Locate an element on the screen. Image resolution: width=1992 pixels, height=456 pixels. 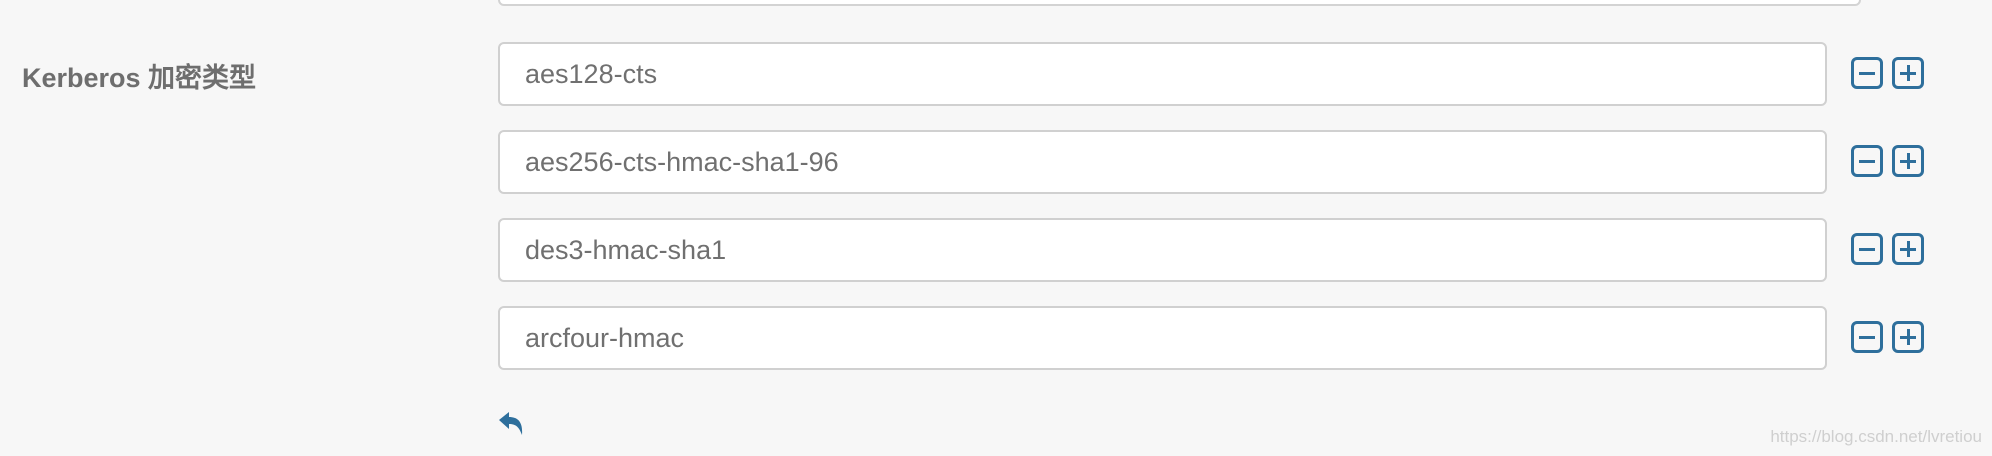
kerberos-encryption-types-label: Kerberos 加密类型 is located at coordinates (139, 78).